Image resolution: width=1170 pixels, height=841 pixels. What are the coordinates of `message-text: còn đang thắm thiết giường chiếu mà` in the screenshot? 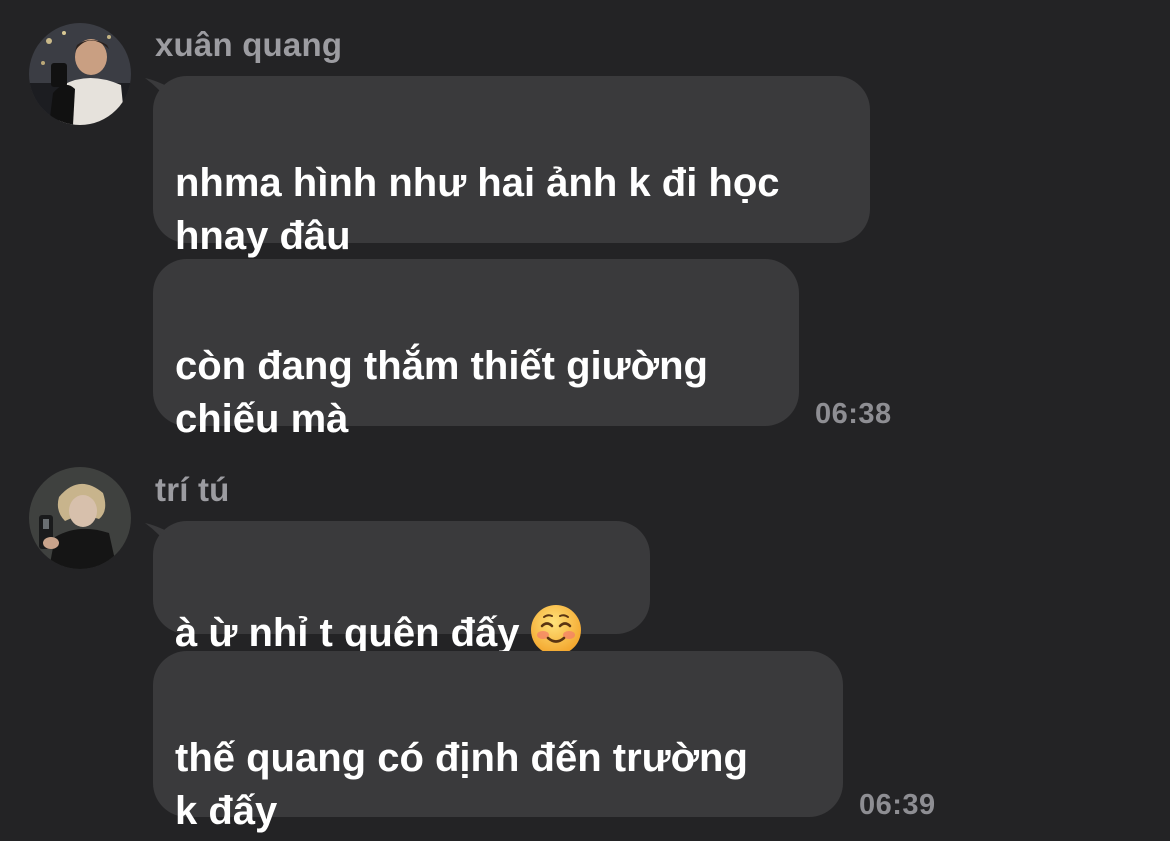 It's located at (441, 392).